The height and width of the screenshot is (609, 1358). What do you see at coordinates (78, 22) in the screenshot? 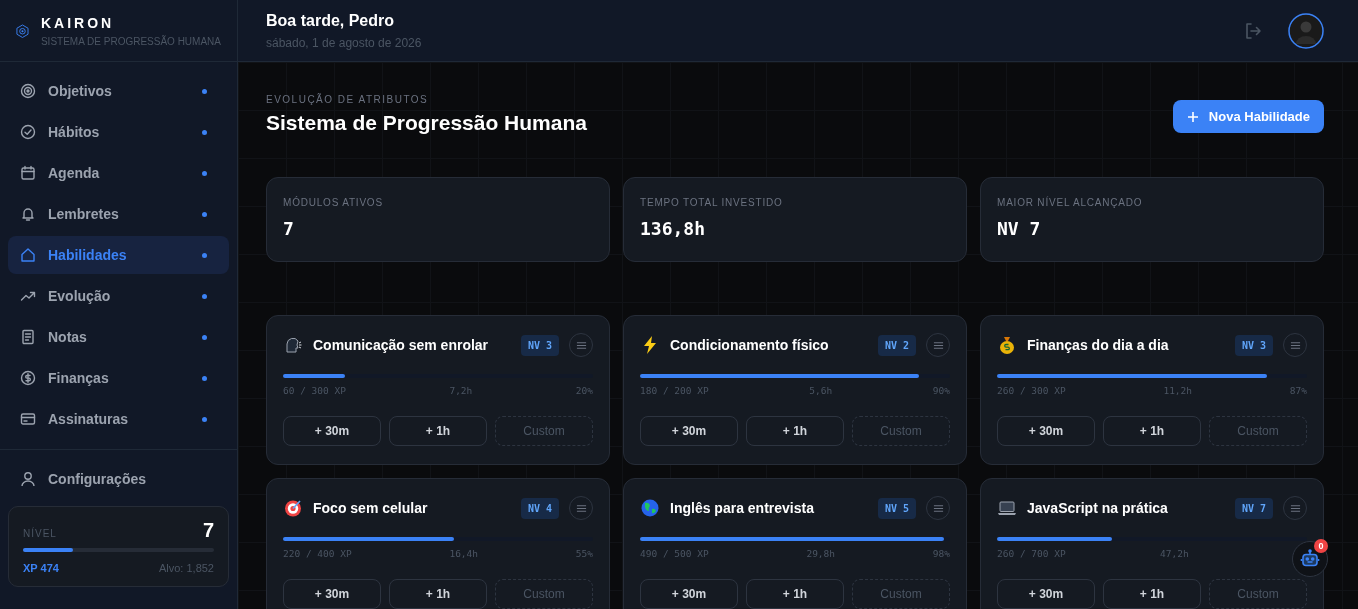
I see `brand-name: KAIRON` at bounding box center [78, 22].